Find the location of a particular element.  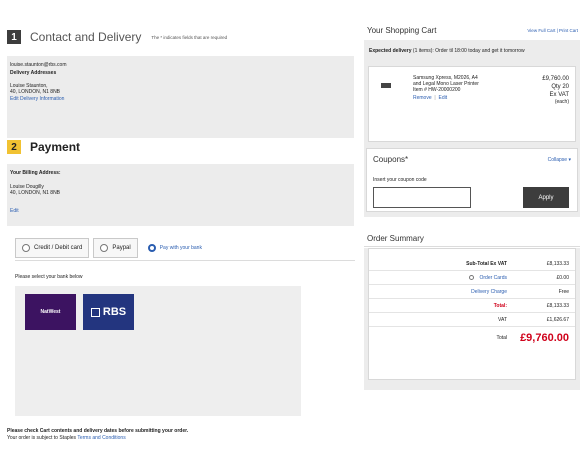

billing-heading: Your Billing Address: is located at coordinates (35, 173).